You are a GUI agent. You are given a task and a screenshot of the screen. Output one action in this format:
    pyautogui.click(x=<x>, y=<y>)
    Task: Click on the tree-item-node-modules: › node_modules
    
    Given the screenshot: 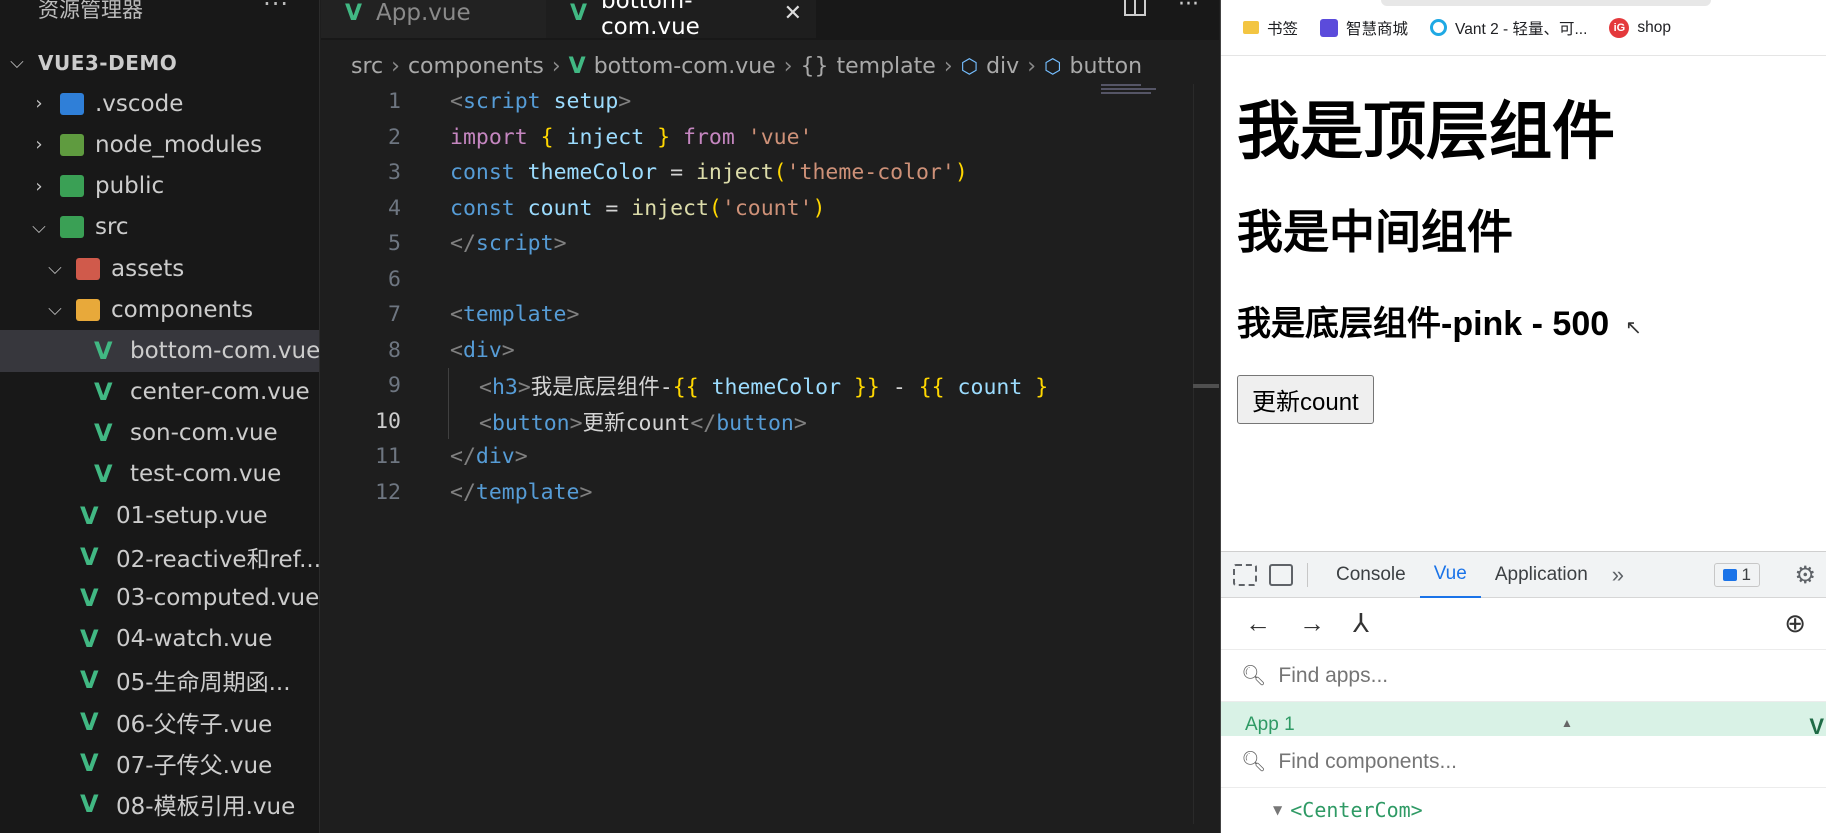 What is the action you would take?
    pyautogui.click(x=159, y=144)
    